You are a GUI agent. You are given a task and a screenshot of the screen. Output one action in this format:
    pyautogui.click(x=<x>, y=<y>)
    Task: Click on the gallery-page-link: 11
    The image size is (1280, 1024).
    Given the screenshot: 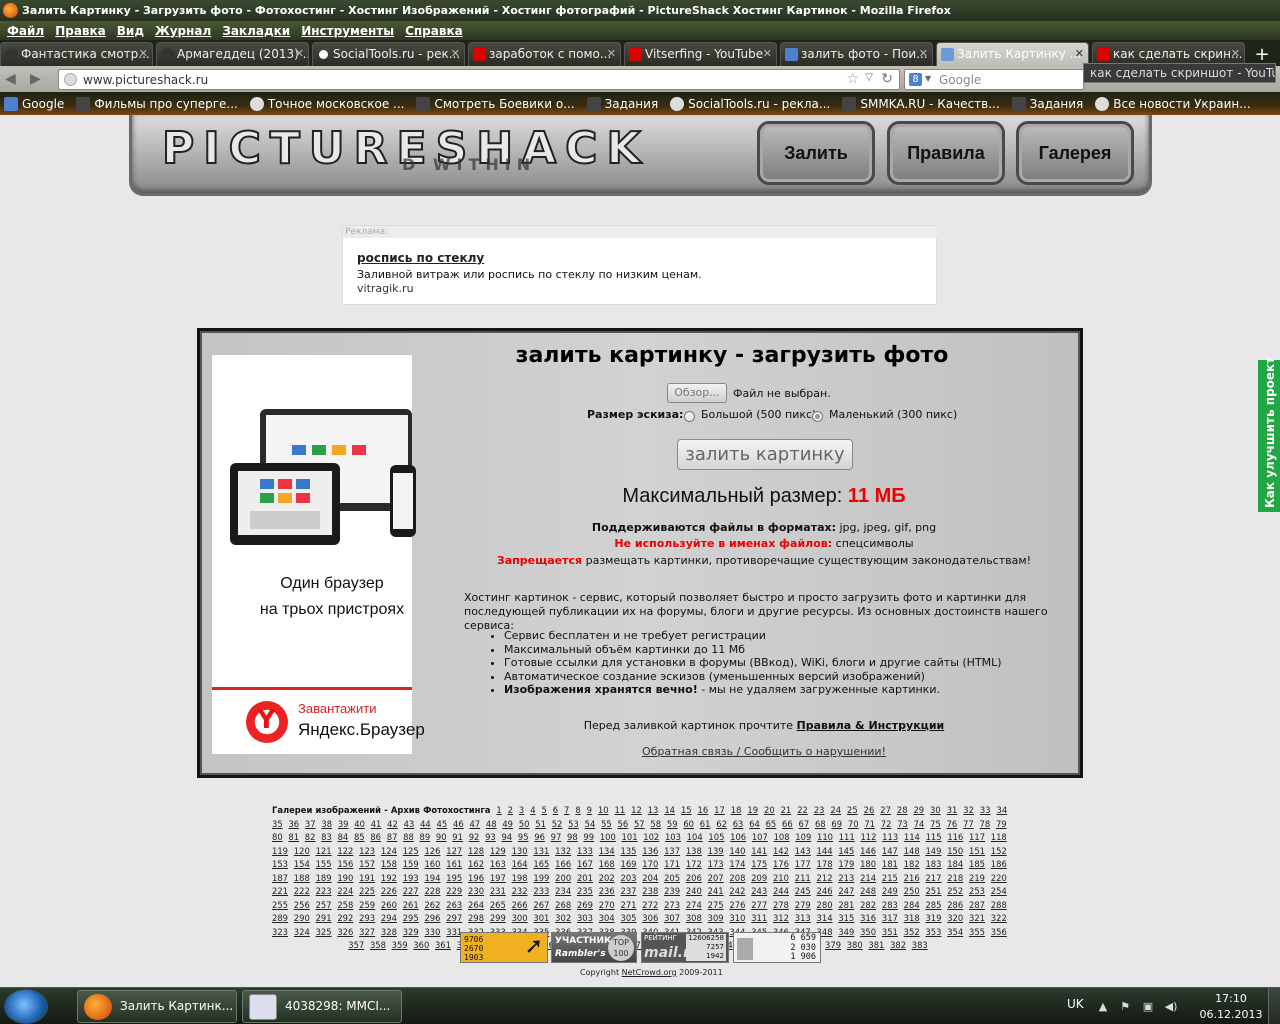 What is the action you would take?
    pyautogui.click(x=620, y=810)
    